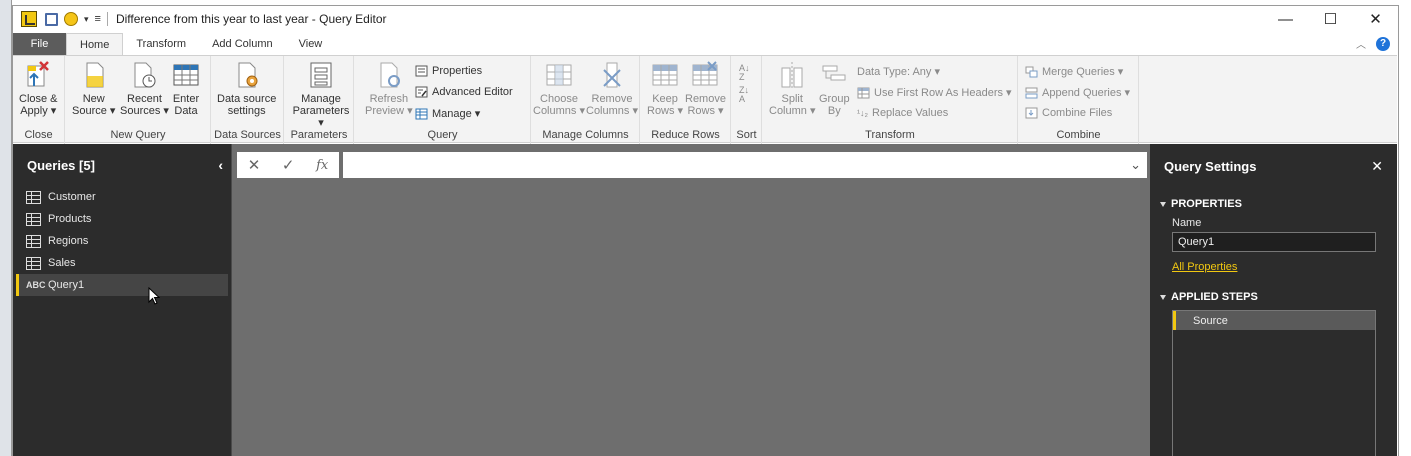 This screenshot has width=1411, height=456. What do you see at coordinates (1206, 204) in the screenshot?
I see `properties-title: PROPERTIES` at bounding box center [1206, 204].